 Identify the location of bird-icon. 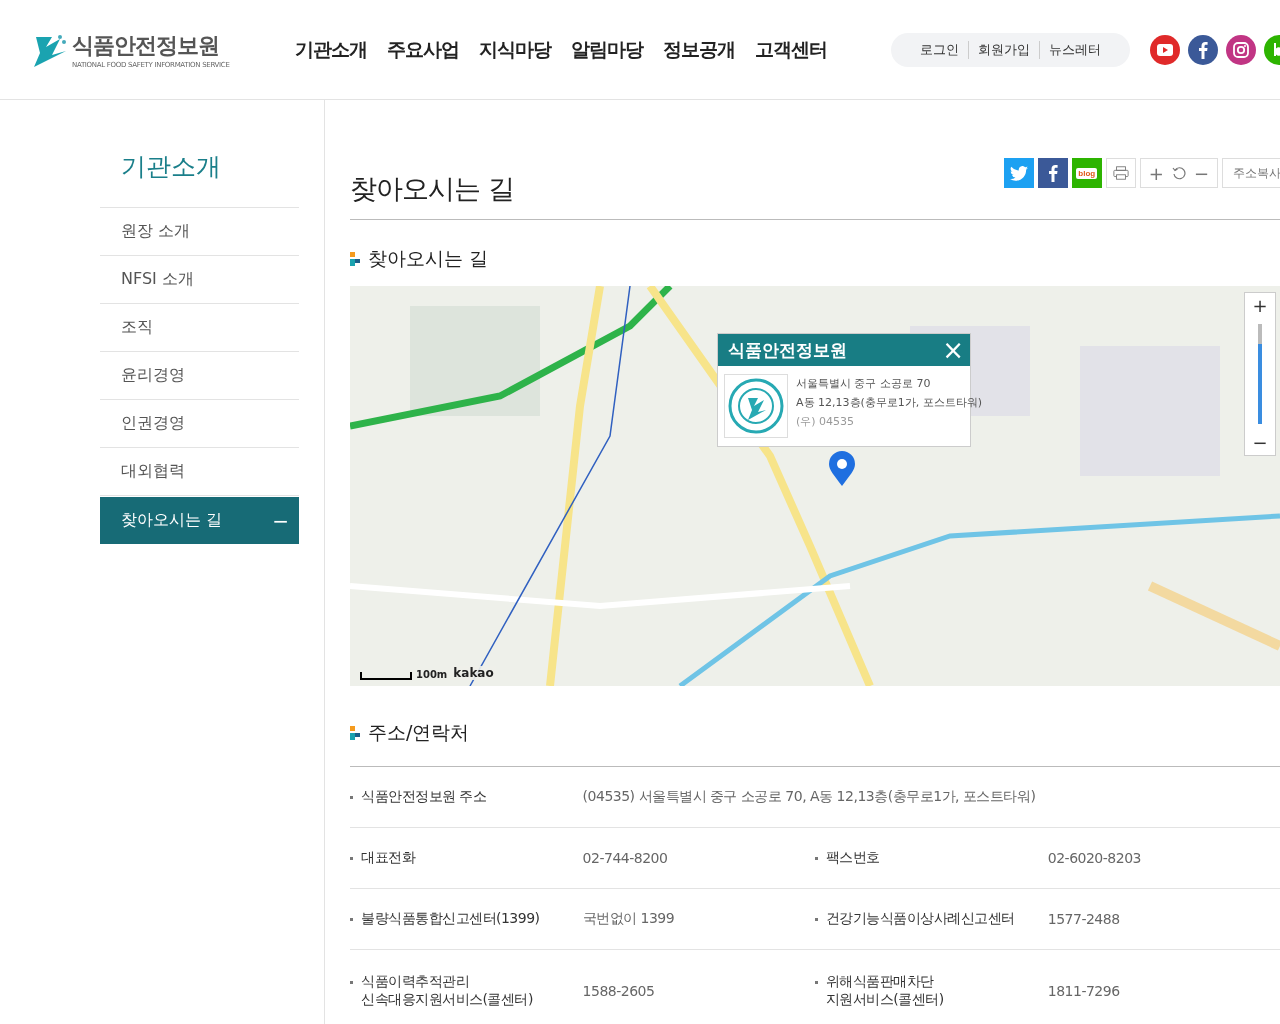
(1018, 173).